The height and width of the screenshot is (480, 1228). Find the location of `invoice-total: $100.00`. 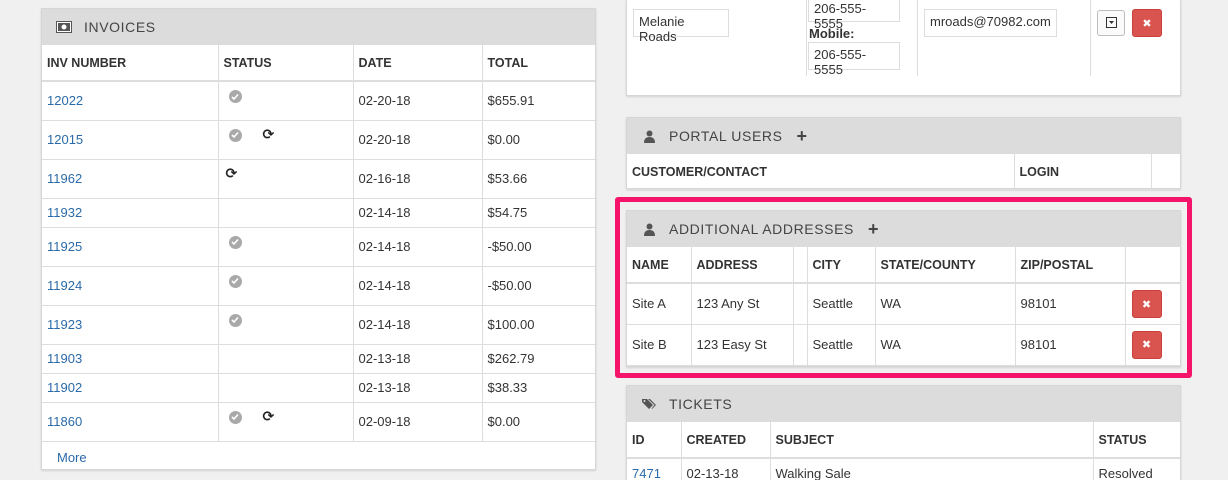

invoice-total: $100.00 is located at coordinates (538, 325).